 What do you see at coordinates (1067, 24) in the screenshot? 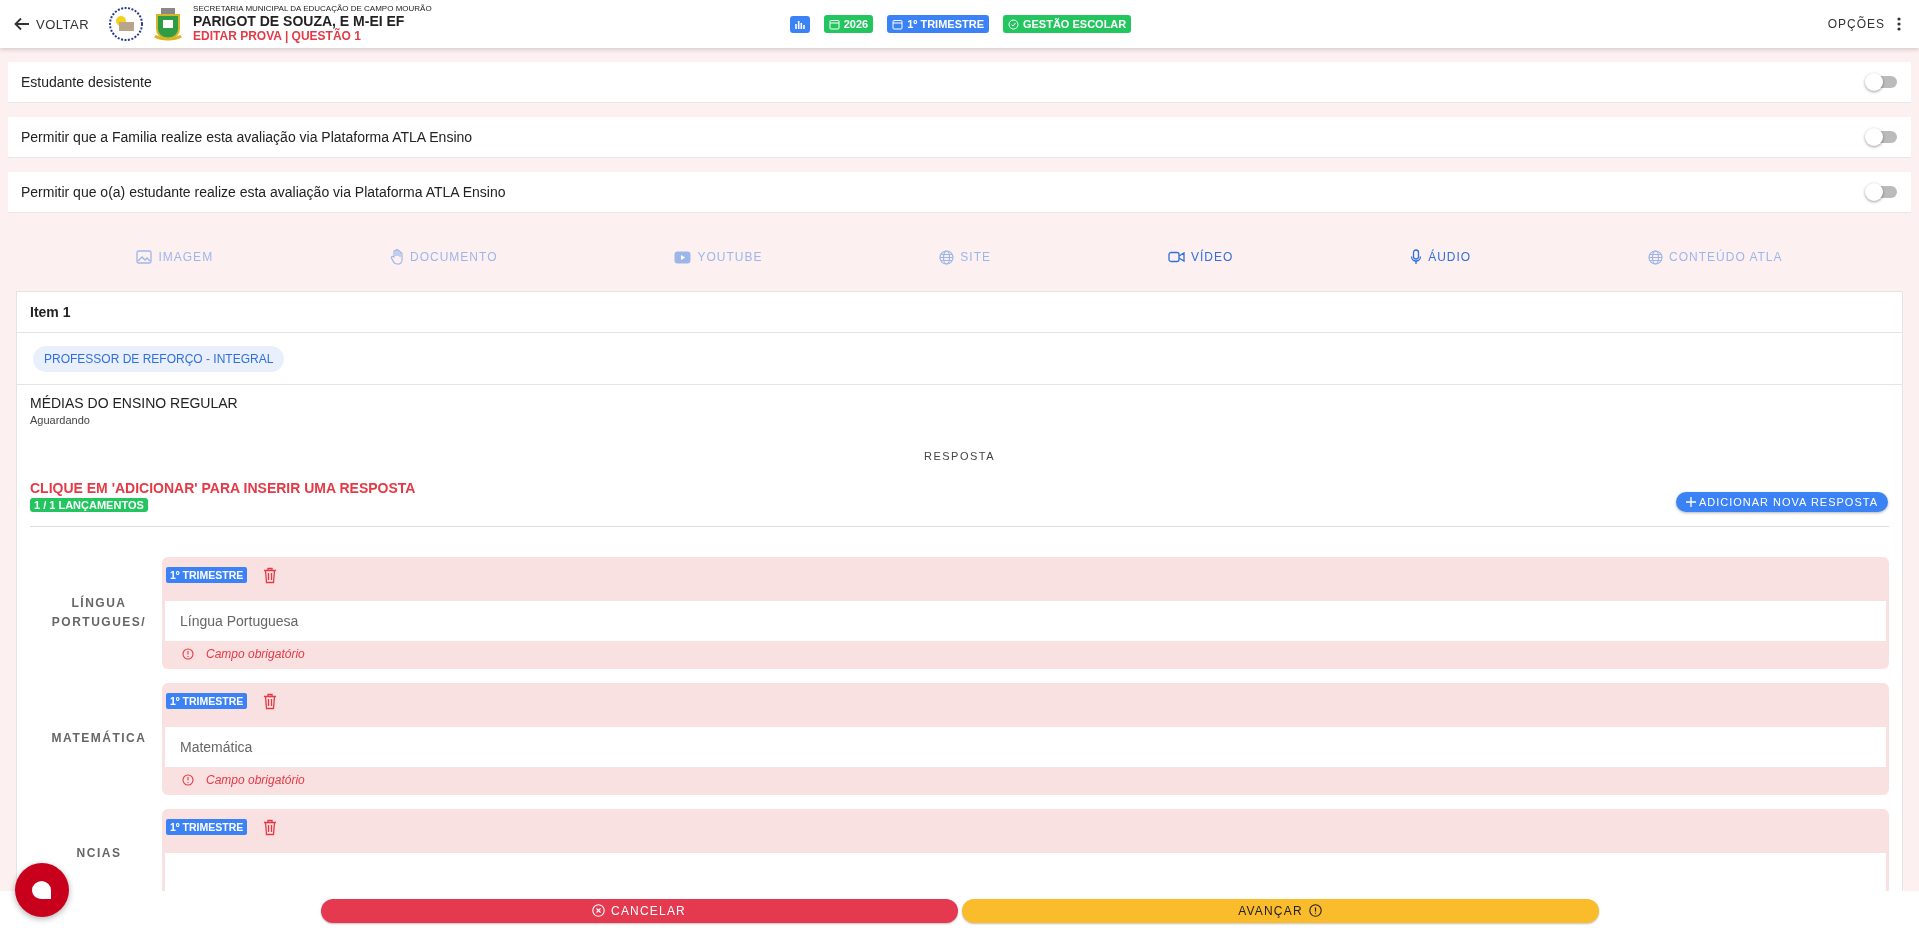
I see `header-chip: GESTÃO ESCOLAR` at bounding box center [1067, 24].